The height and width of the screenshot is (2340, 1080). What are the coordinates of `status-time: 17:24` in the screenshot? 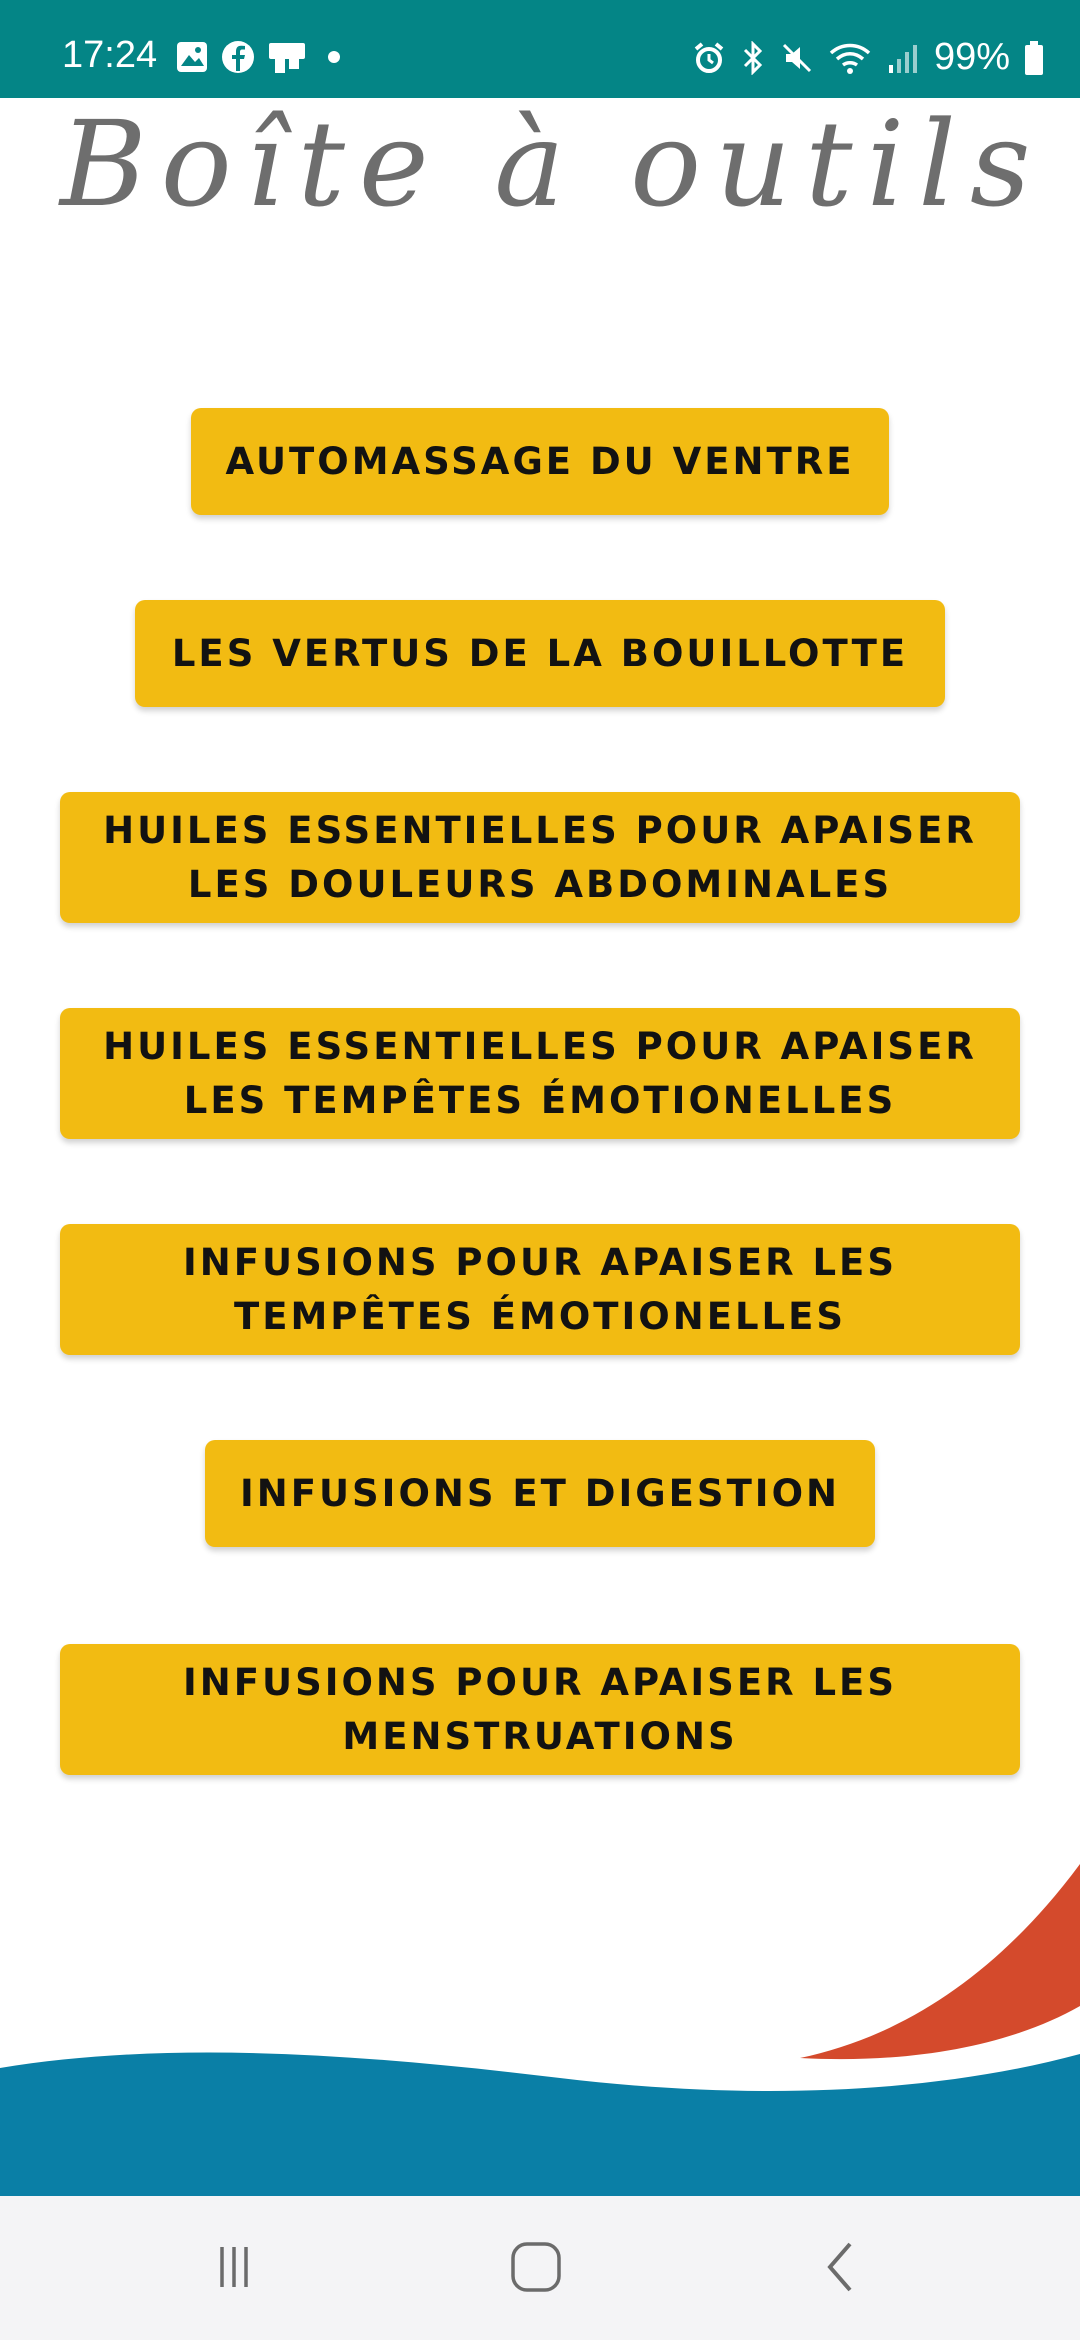 It's located at (110, 55).